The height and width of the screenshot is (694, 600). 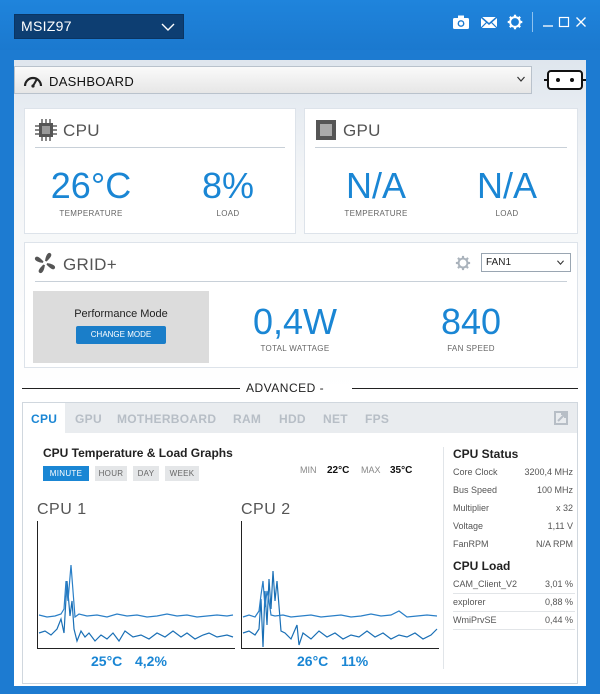 What do you see at coordinates (564, 22) in the screenshot?
I see `maximize-icon` at bounding box center [564, 22].